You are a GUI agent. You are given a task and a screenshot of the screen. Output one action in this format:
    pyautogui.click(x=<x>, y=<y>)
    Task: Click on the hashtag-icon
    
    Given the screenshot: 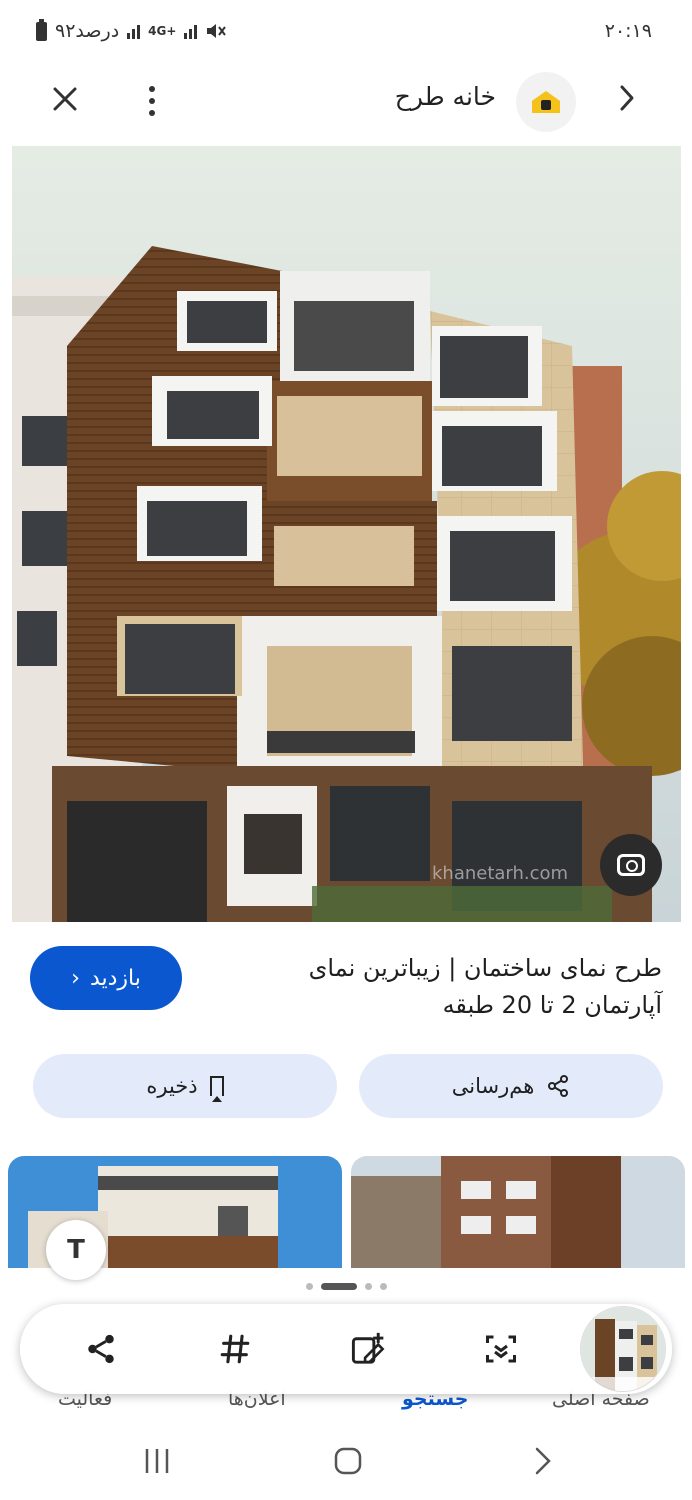 What is the action you would take?
    pyautogui.click(x=235, y=1349)
    